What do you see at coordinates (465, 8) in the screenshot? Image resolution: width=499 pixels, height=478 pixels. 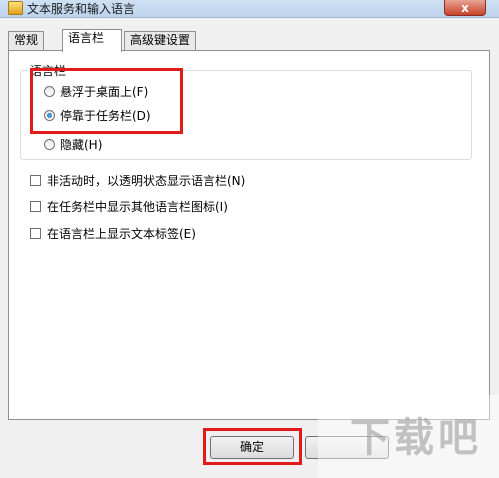 I see `close-button: x` at bounding box center [465, 8].